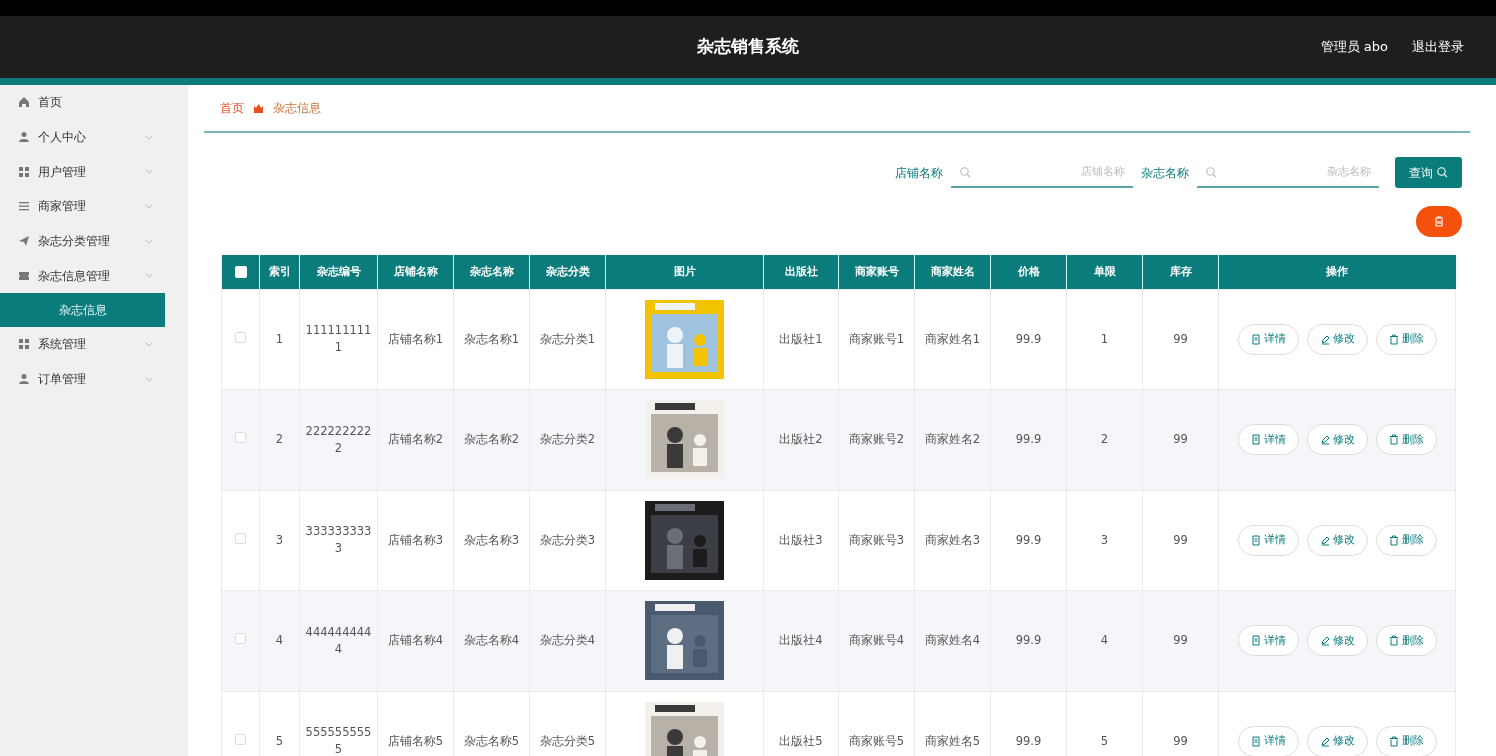  Describe the element at coordinates (801, 272) in the screenshot. I see `column-header: 出版社` at that location.